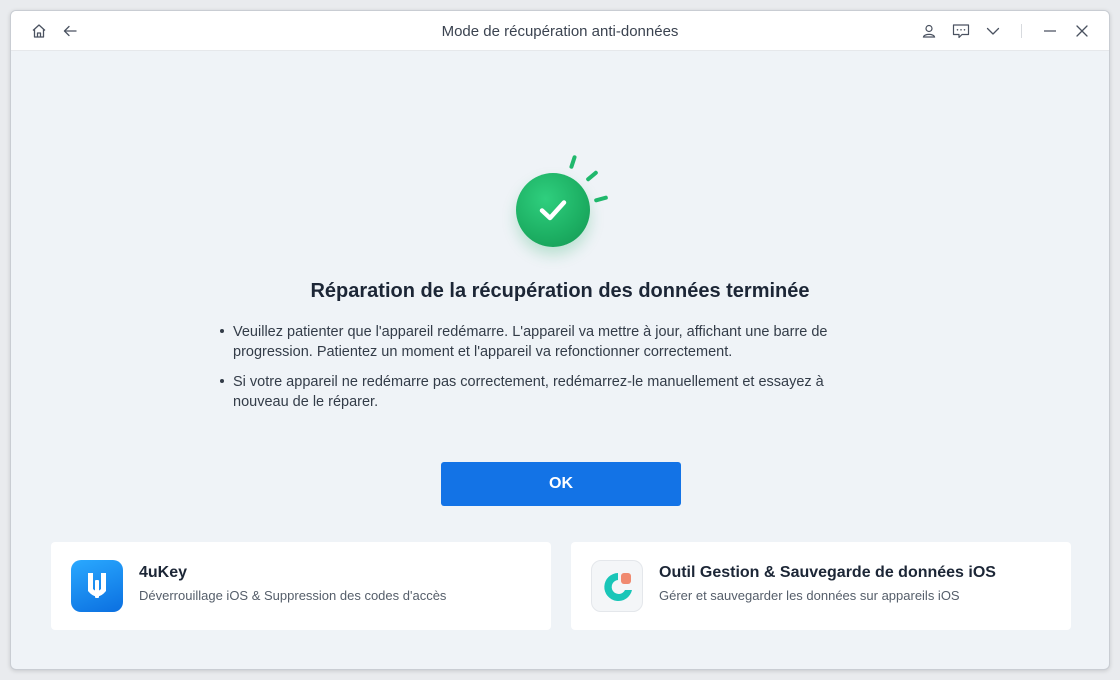 This screenshot has width=1120, height=680. I want to click on chevron-down-icon, so click(993, 31).